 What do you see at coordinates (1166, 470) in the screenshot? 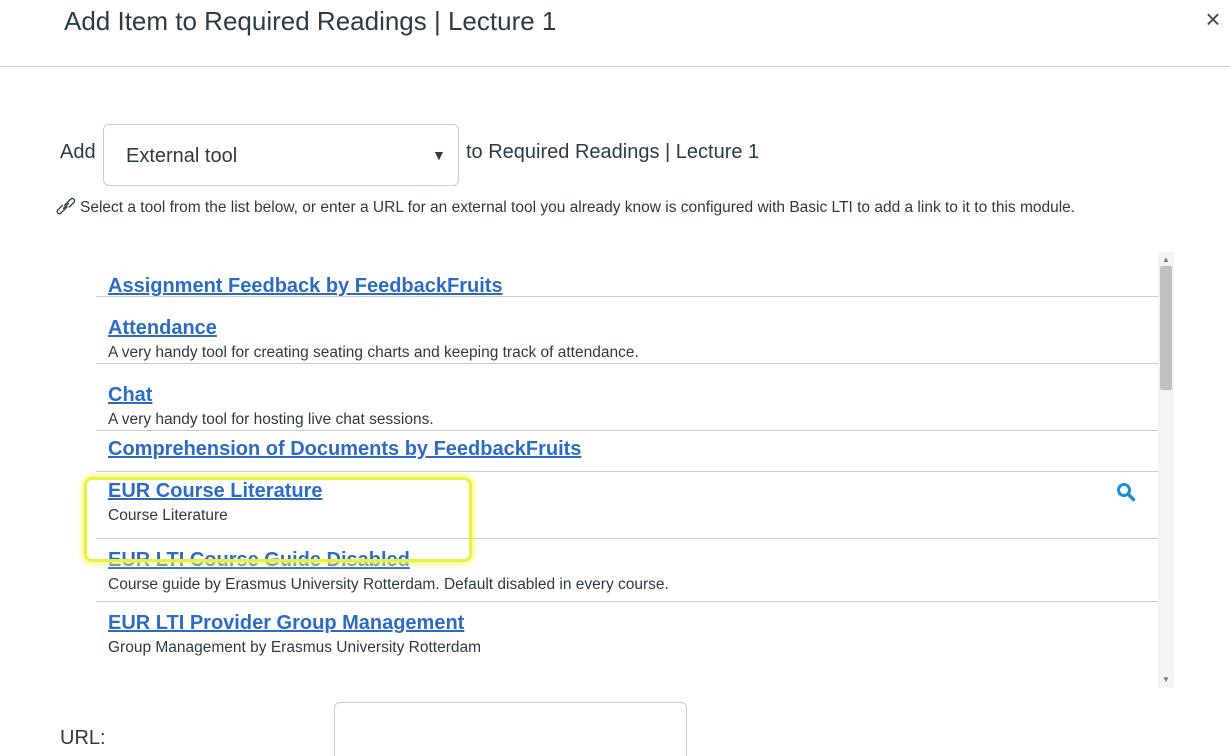
I see `tool-list-scrollbar: ▲ ▼` at bounding box center [1166, 470].